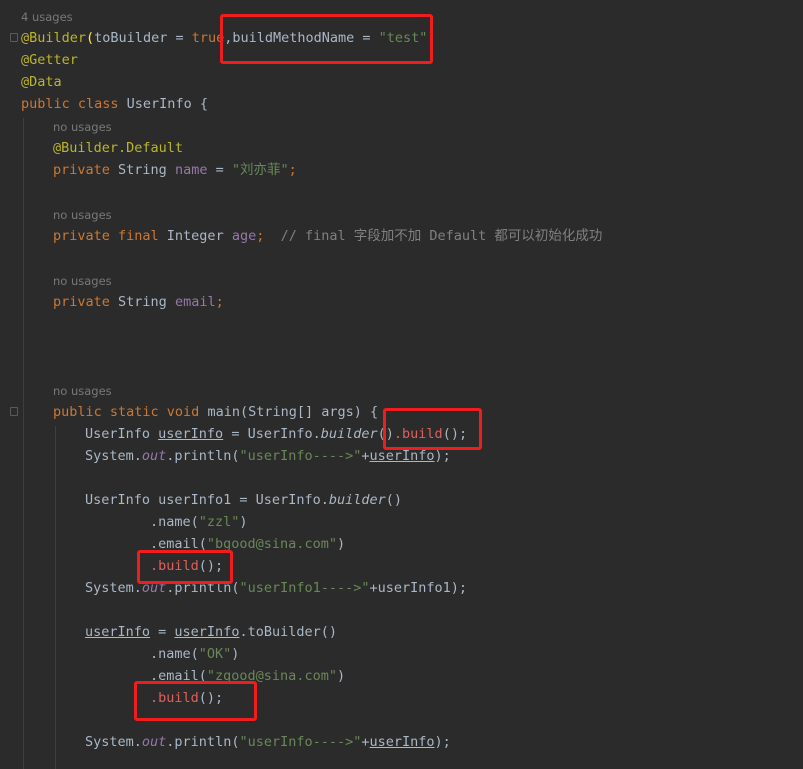 This screenshot has width=803, height=769. Describe the element at coordinates (244, 500) in the screenshot. I see `code-line-userinfo1-builder: UserInfo userInfo1 = UserInfo.builder()` at that location.